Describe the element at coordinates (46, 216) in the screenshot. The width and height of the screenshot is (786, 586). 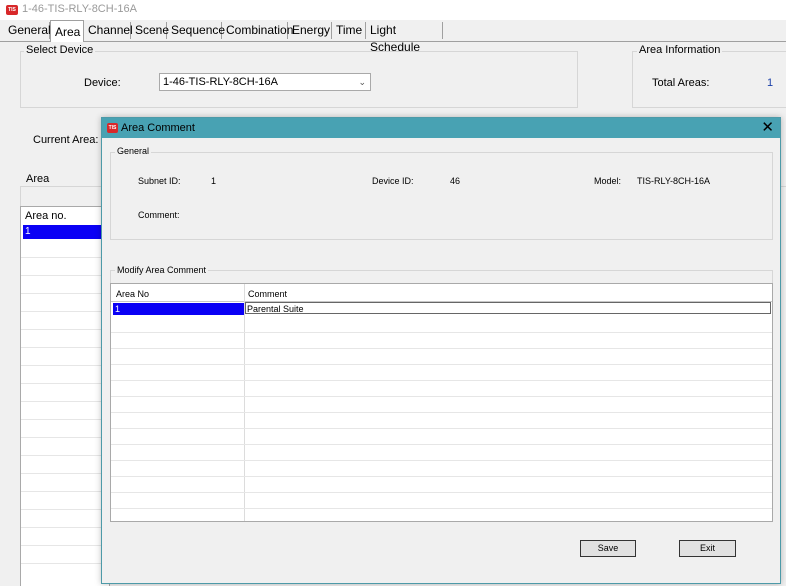
I see `area-grid-header-area-no: Area no.` at that location.